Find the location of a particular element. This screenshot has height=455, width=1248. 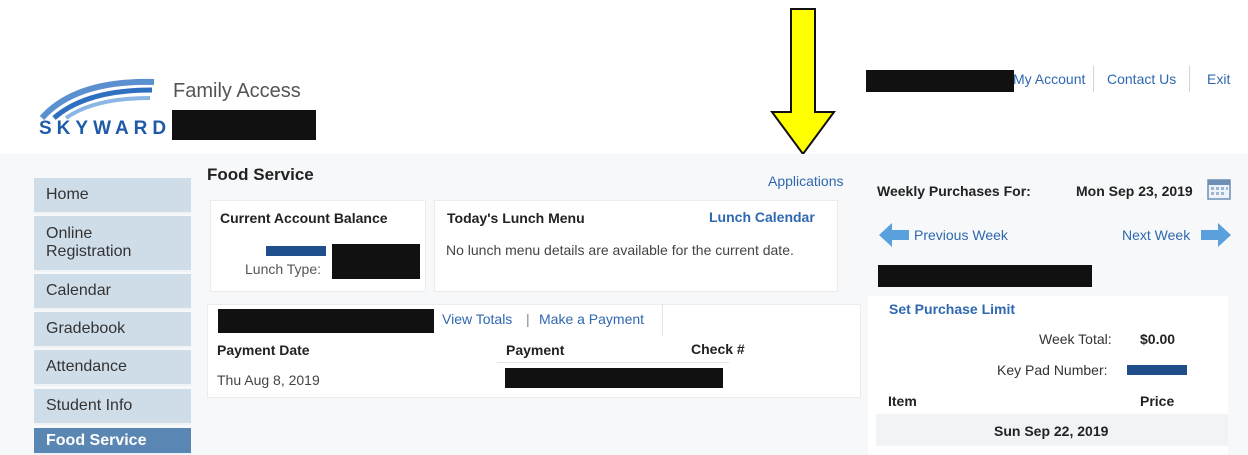

next-week-link: Next Week is located at coordinates (1156, 235).